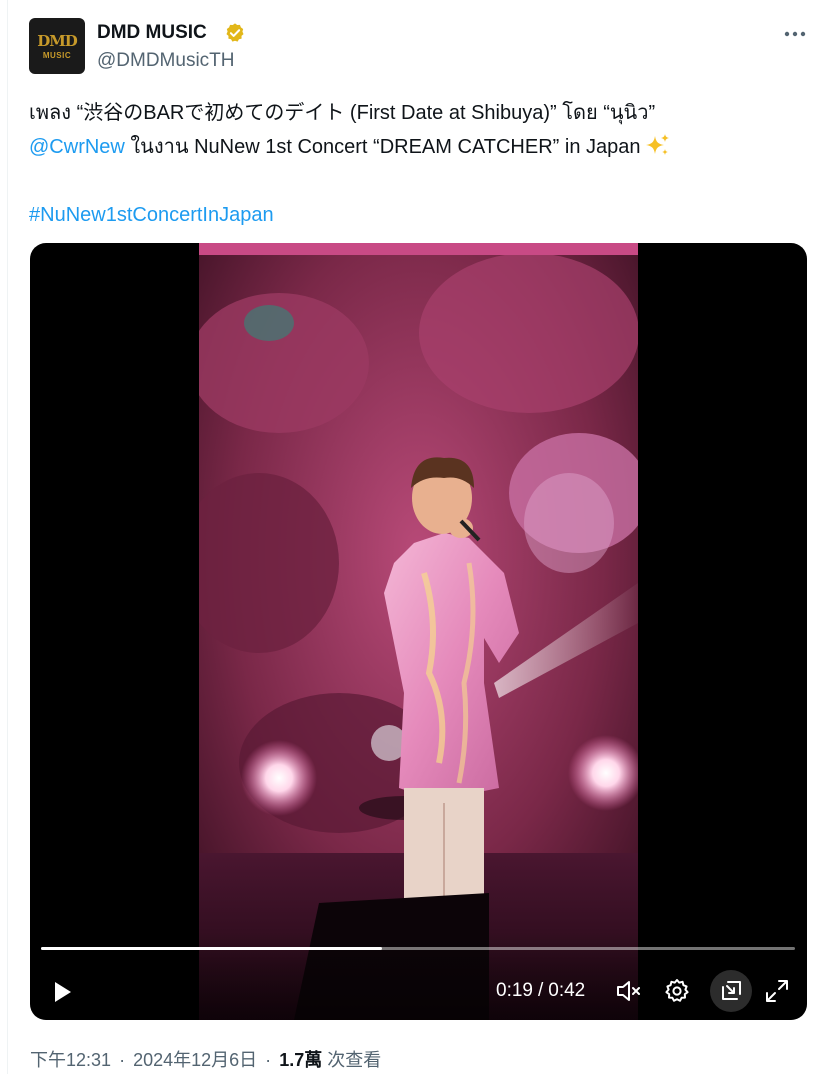 The height and width of the screenshot is (1074, 823). I want to click on settings-button, so click(677, 991).